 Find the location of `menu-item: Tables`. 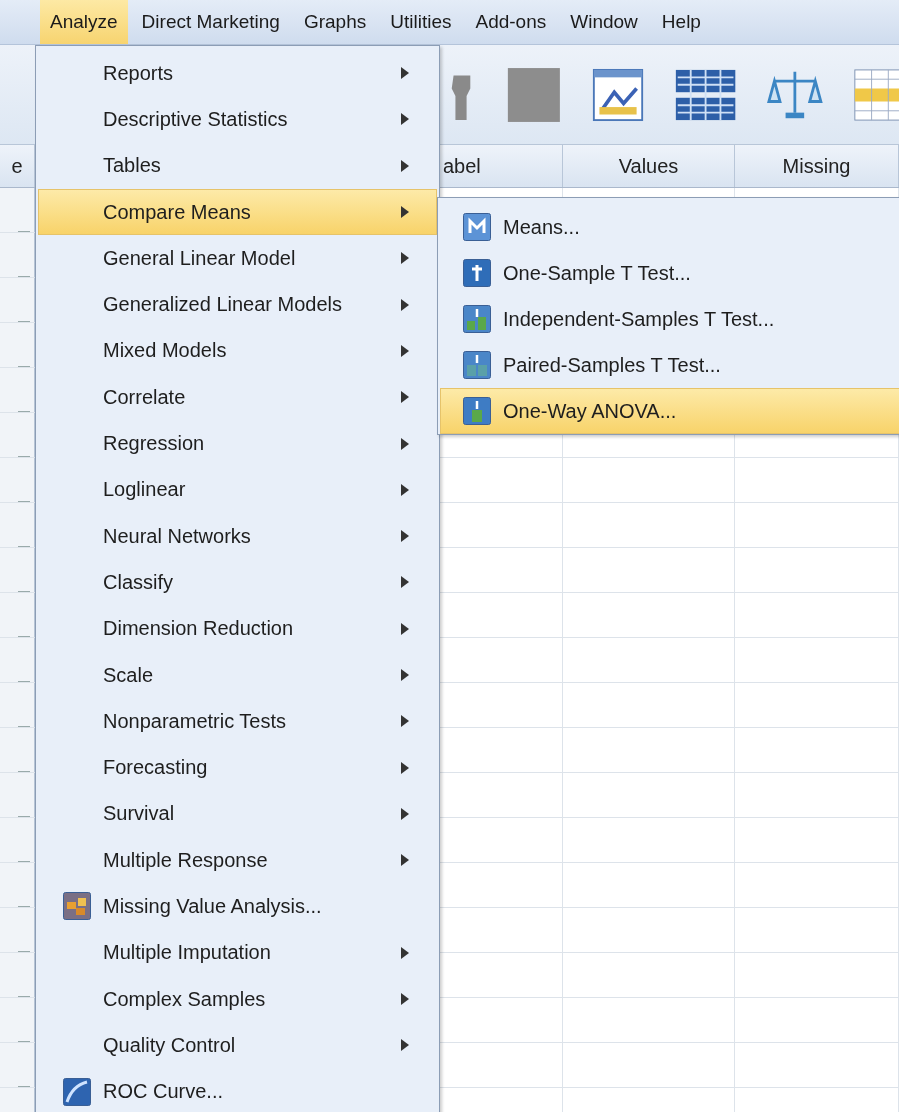

menu-item: Tables is located at coordinates (237, 165).